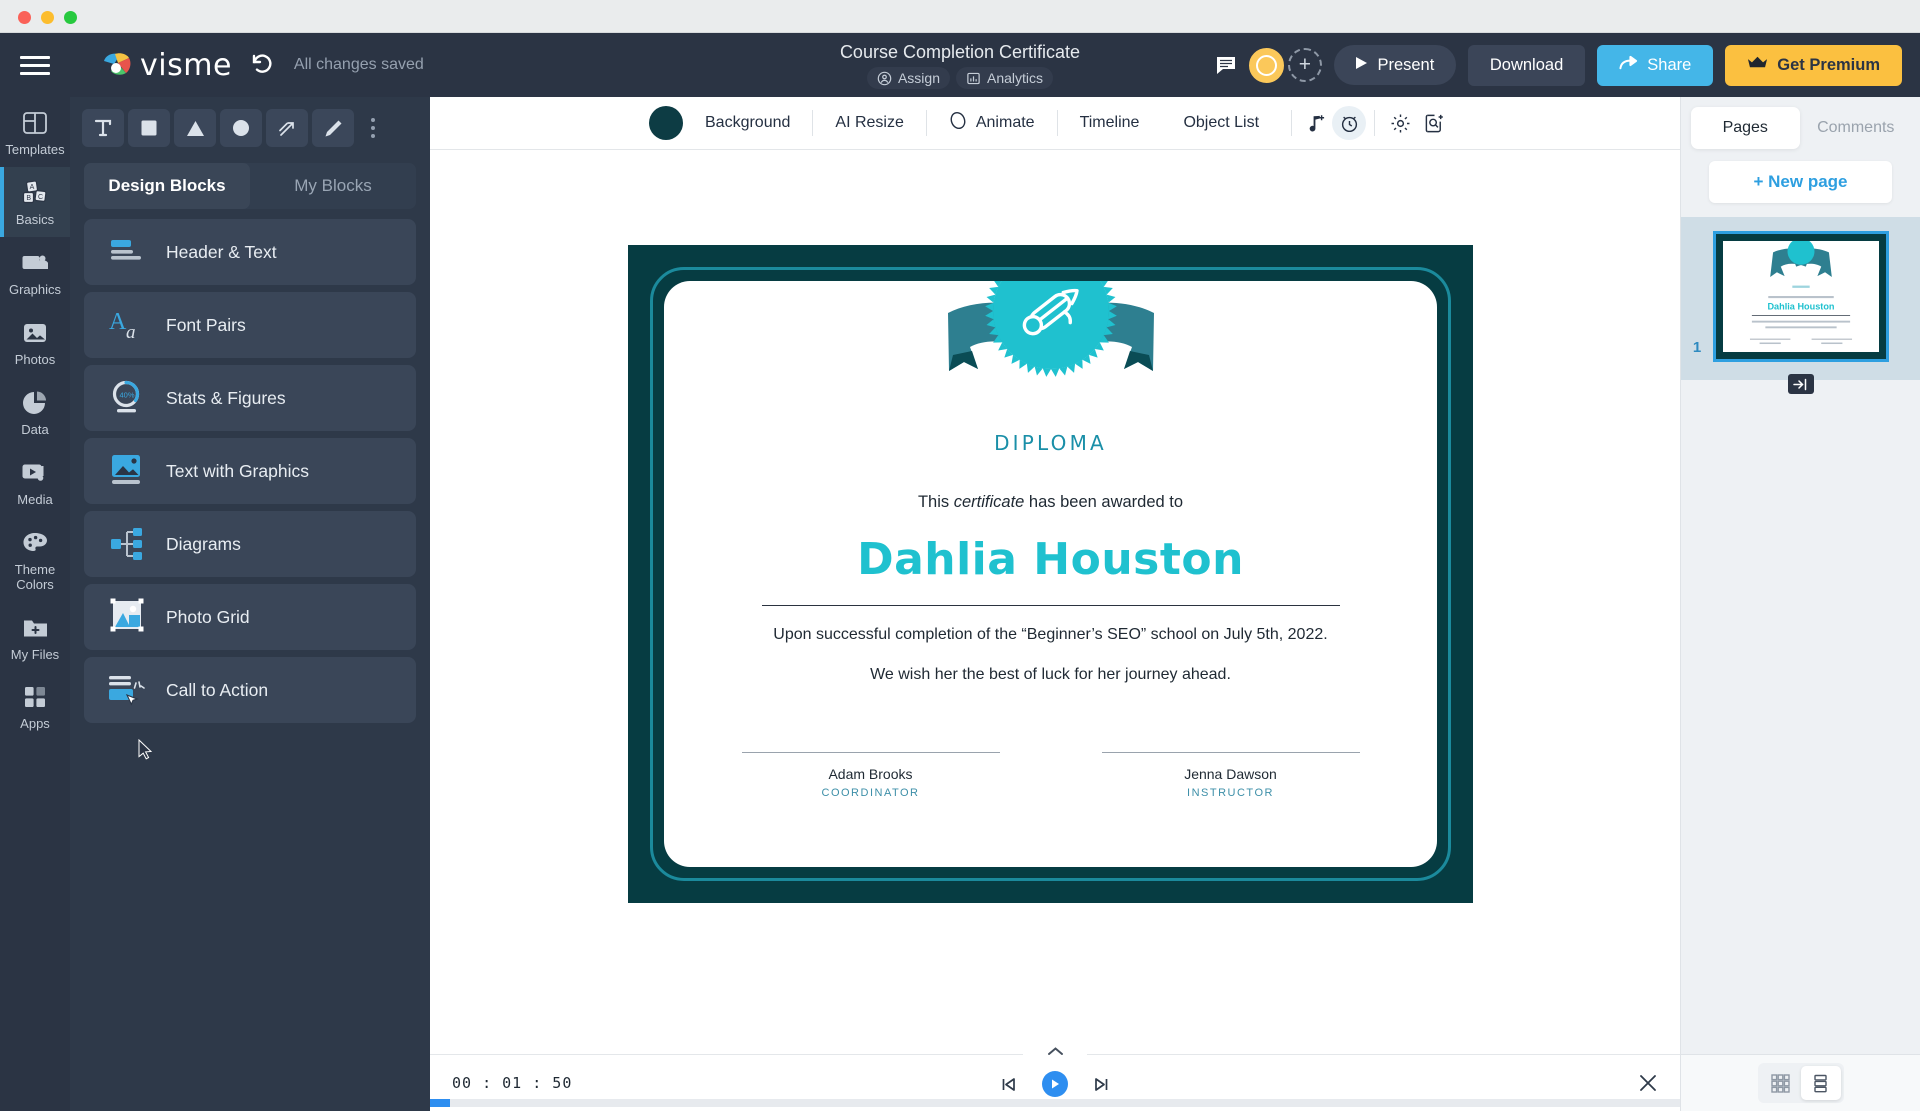 The image size is (1920, 1111). Describe the element at coordinates (149, 128) in the screenshot. I see `rectangle-tool-button` at that location.